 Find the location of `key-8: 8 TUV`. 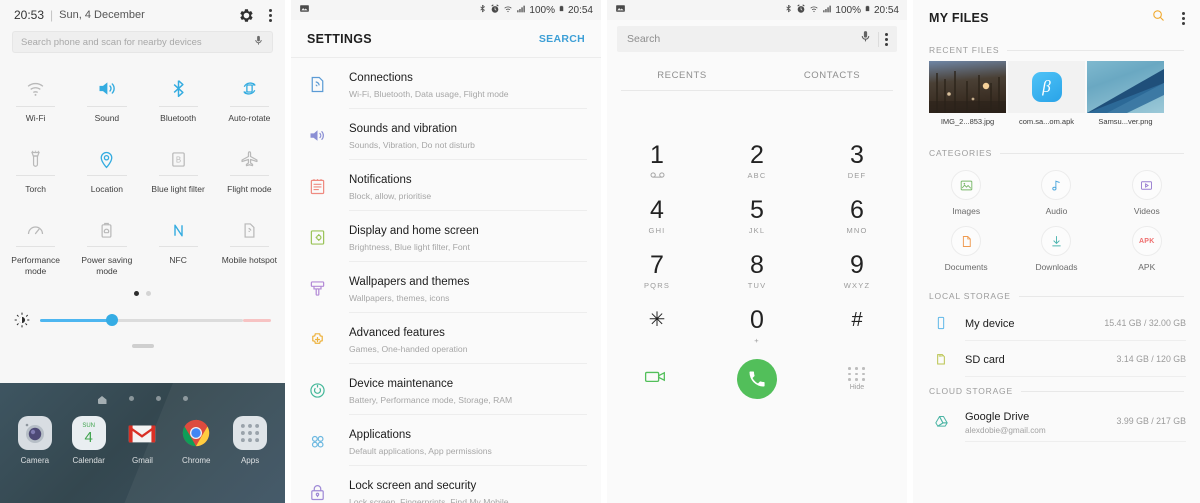

key-8: 8 TUV is located at coordinates (757, 270).